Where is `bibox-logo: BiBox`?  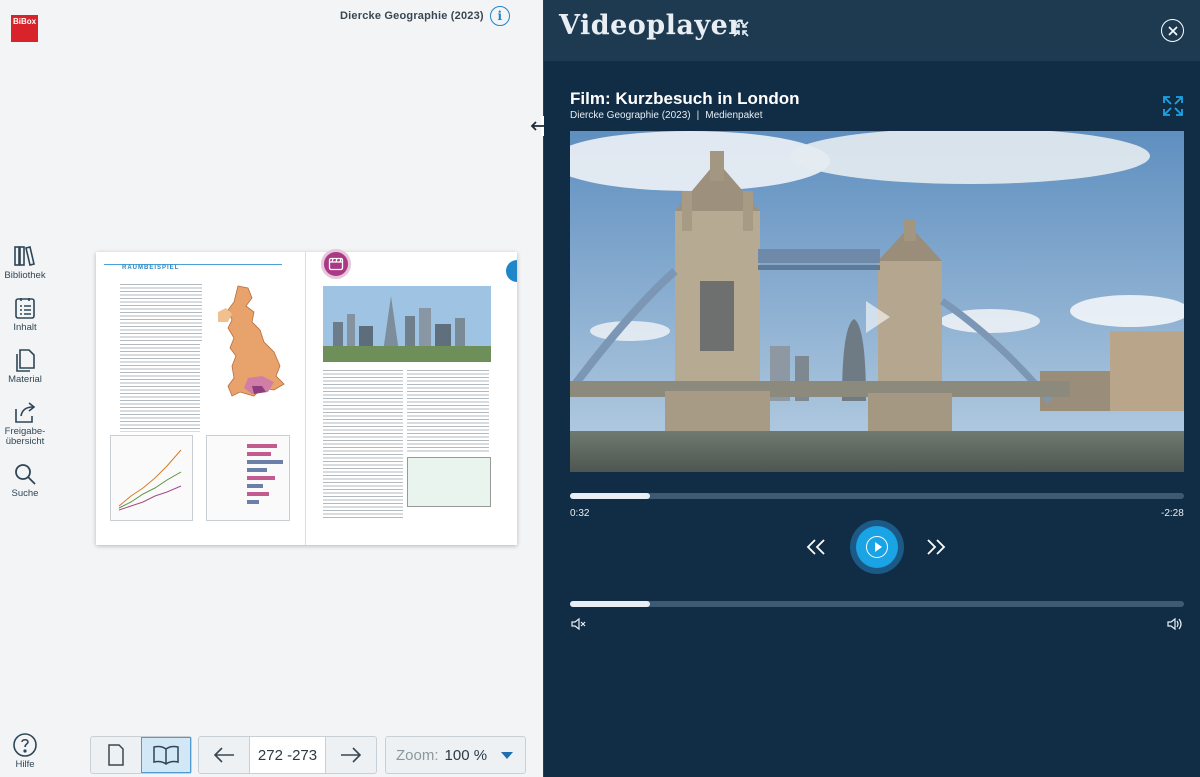 bibox-logo: BiBox is located at coordinates (24, 28).